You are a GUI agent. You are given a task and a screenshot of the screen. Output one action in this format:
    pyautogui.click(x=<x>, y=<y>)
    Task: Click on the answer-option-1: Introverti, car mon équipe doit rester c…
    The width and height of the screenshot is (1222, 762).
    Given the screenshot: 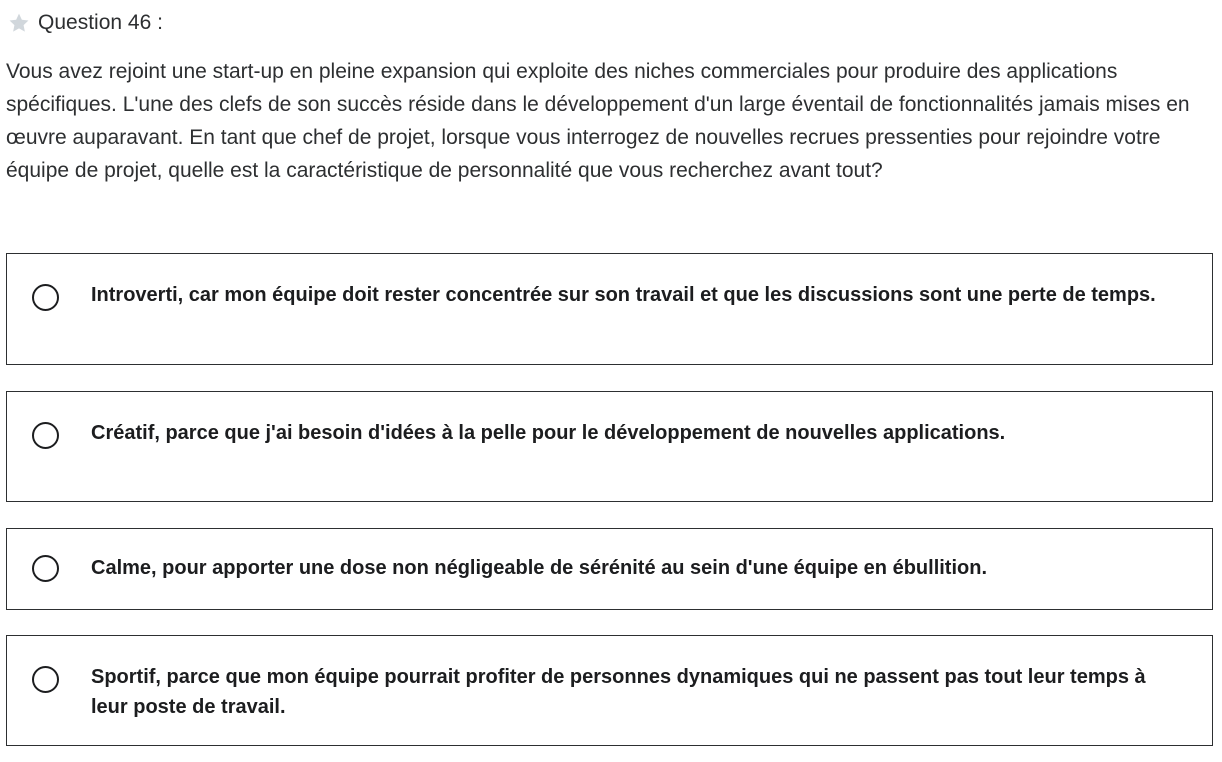 What is the action you would take?
    pyautogui.click(x=609, y=309)
    